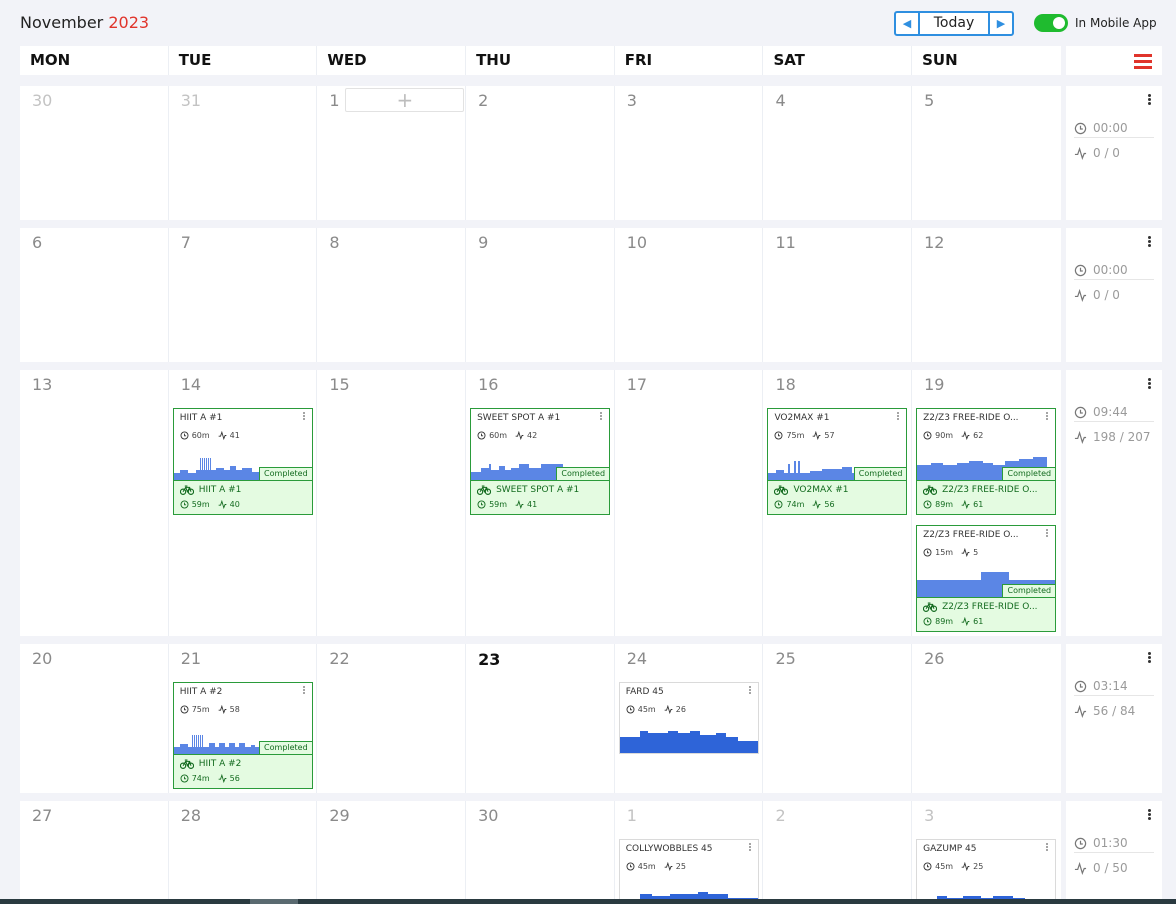 The height and width of the screenshot is (904, 1176). I want to click on scrollbar-thumb, so click(274, 901).